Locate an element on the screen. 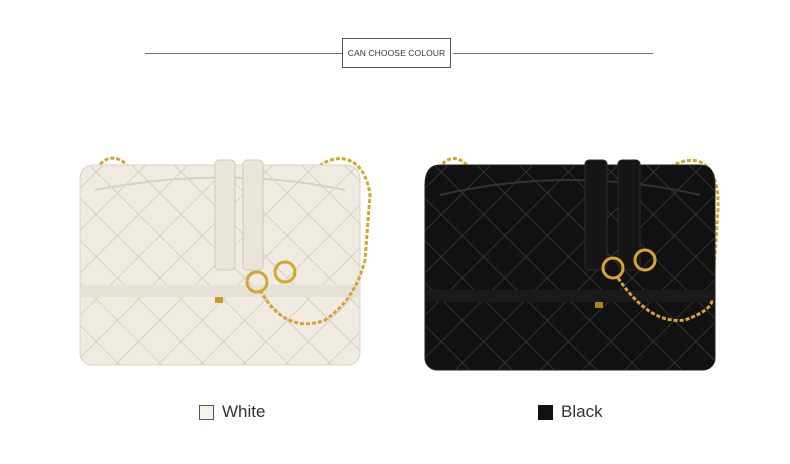 This screenshot has width=790, height=464. white-swatch-icon is located at coordinates (206, 412).